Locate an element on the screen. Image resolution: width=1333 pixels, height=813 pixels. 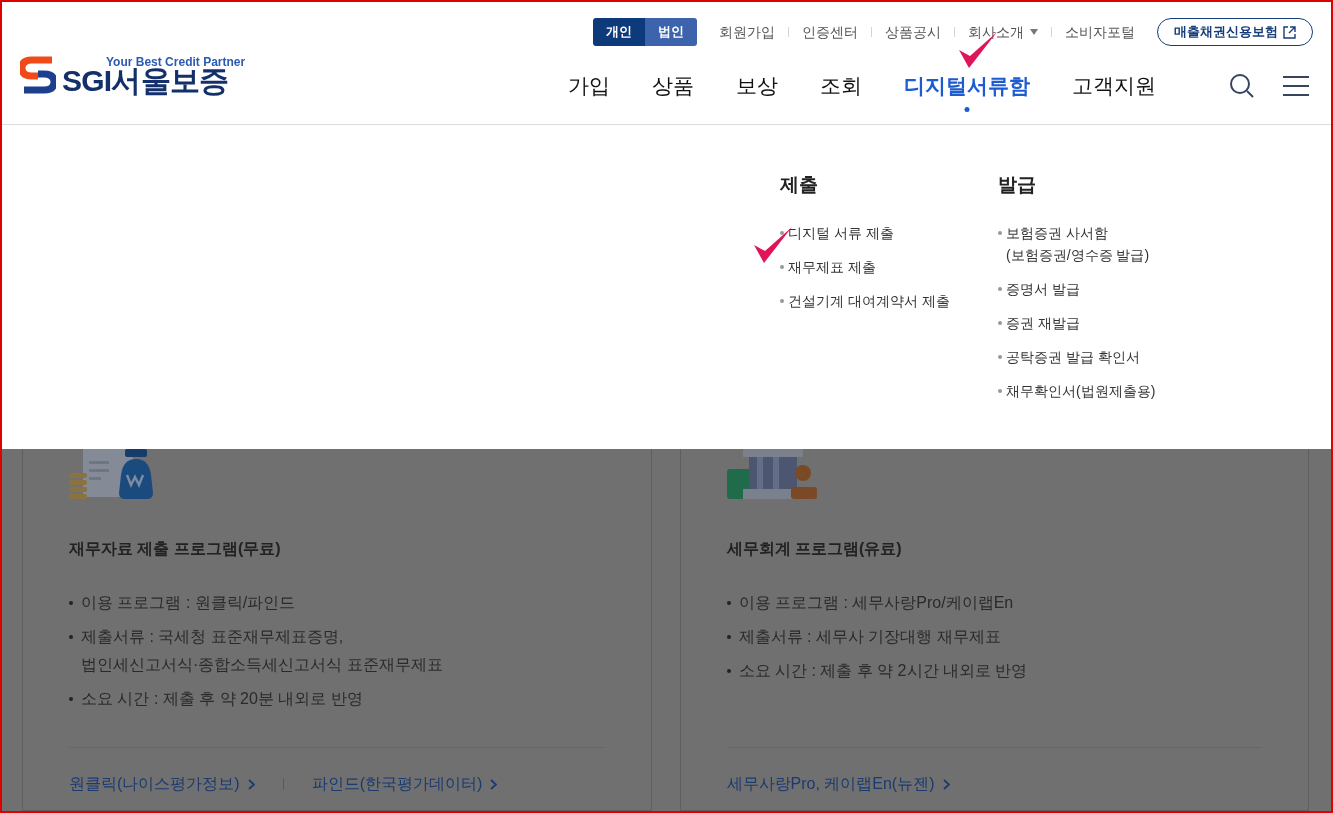
nav-tab: 상품 is located at coordinates (673, 86).